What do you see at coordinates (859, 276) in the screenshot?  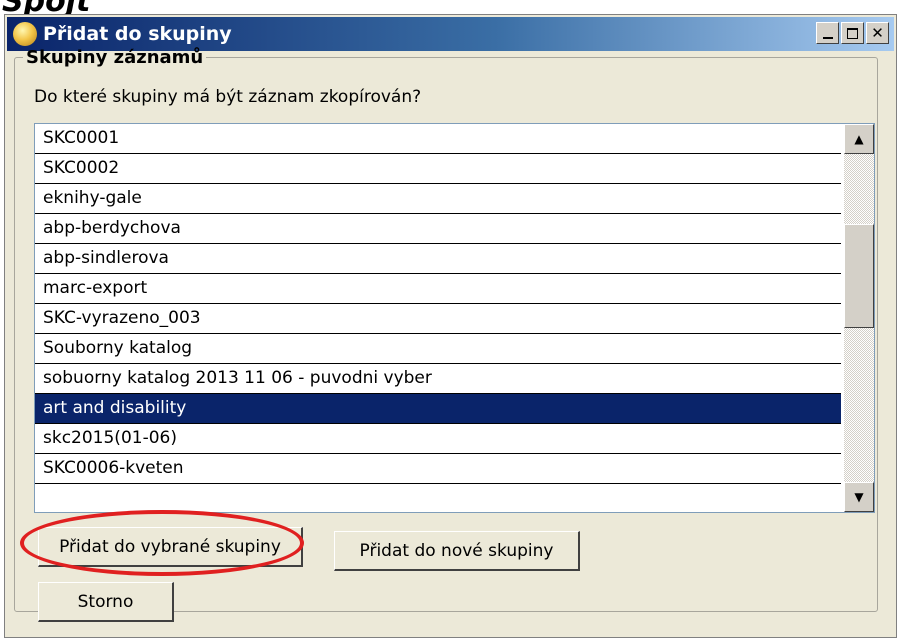 I see `scrollbar-thumb` at bounding box center [859, 276].